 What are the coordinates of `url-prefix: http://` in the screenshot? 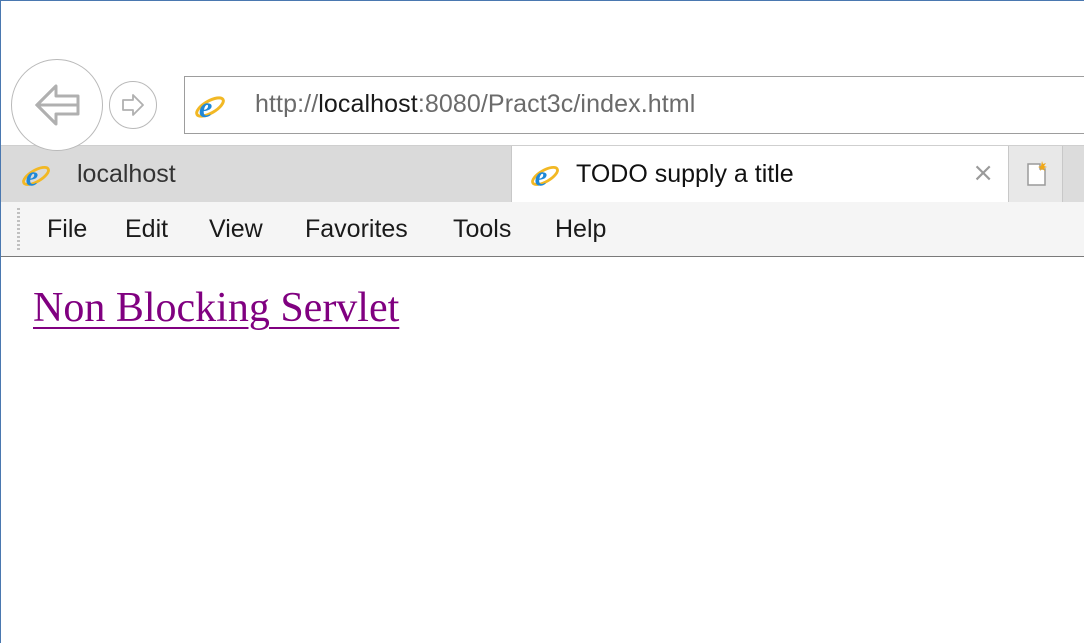 It's located at (287, 104).